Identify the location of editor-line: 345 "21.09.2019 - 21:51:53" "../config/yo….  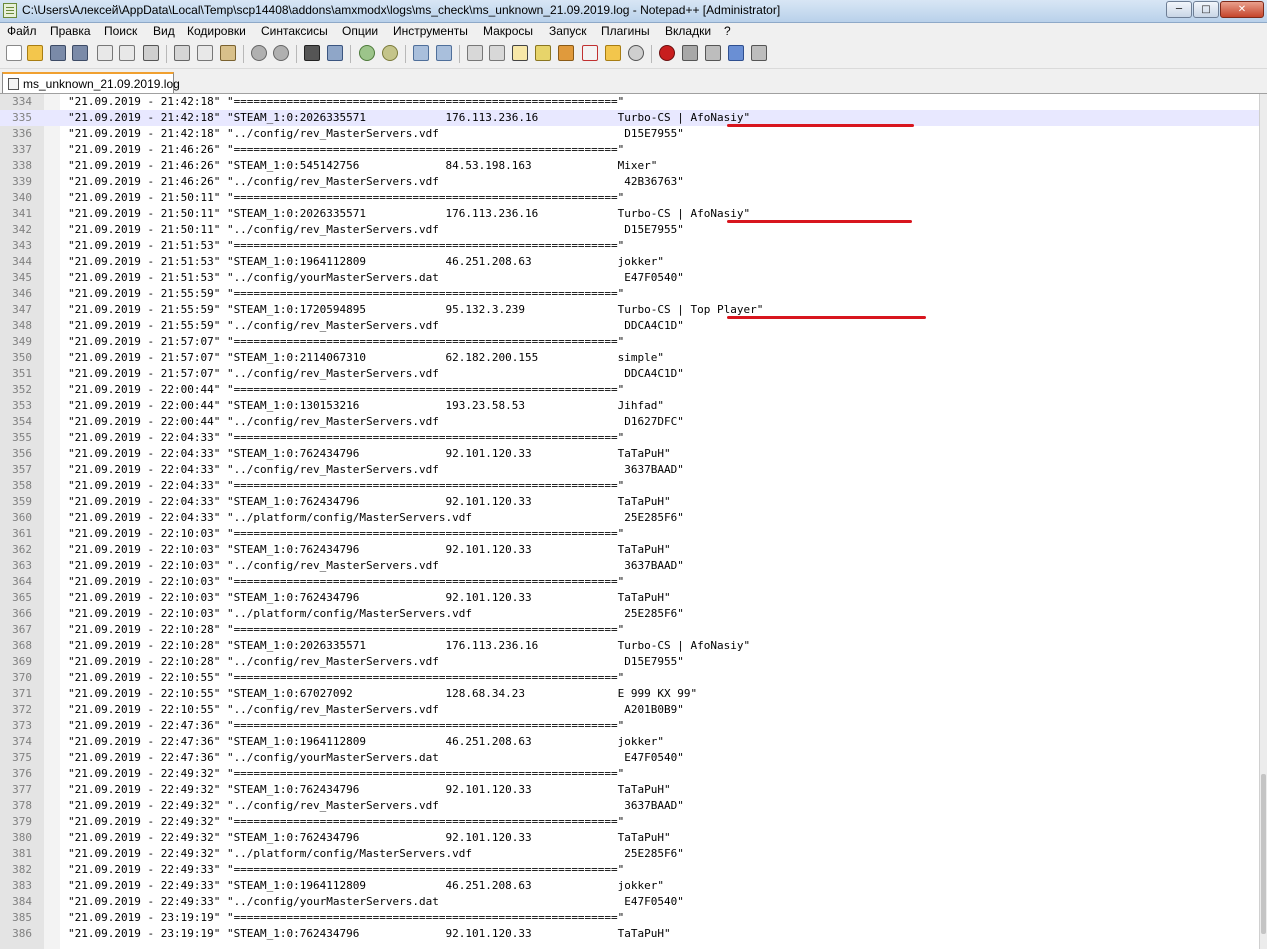
(629, 278).